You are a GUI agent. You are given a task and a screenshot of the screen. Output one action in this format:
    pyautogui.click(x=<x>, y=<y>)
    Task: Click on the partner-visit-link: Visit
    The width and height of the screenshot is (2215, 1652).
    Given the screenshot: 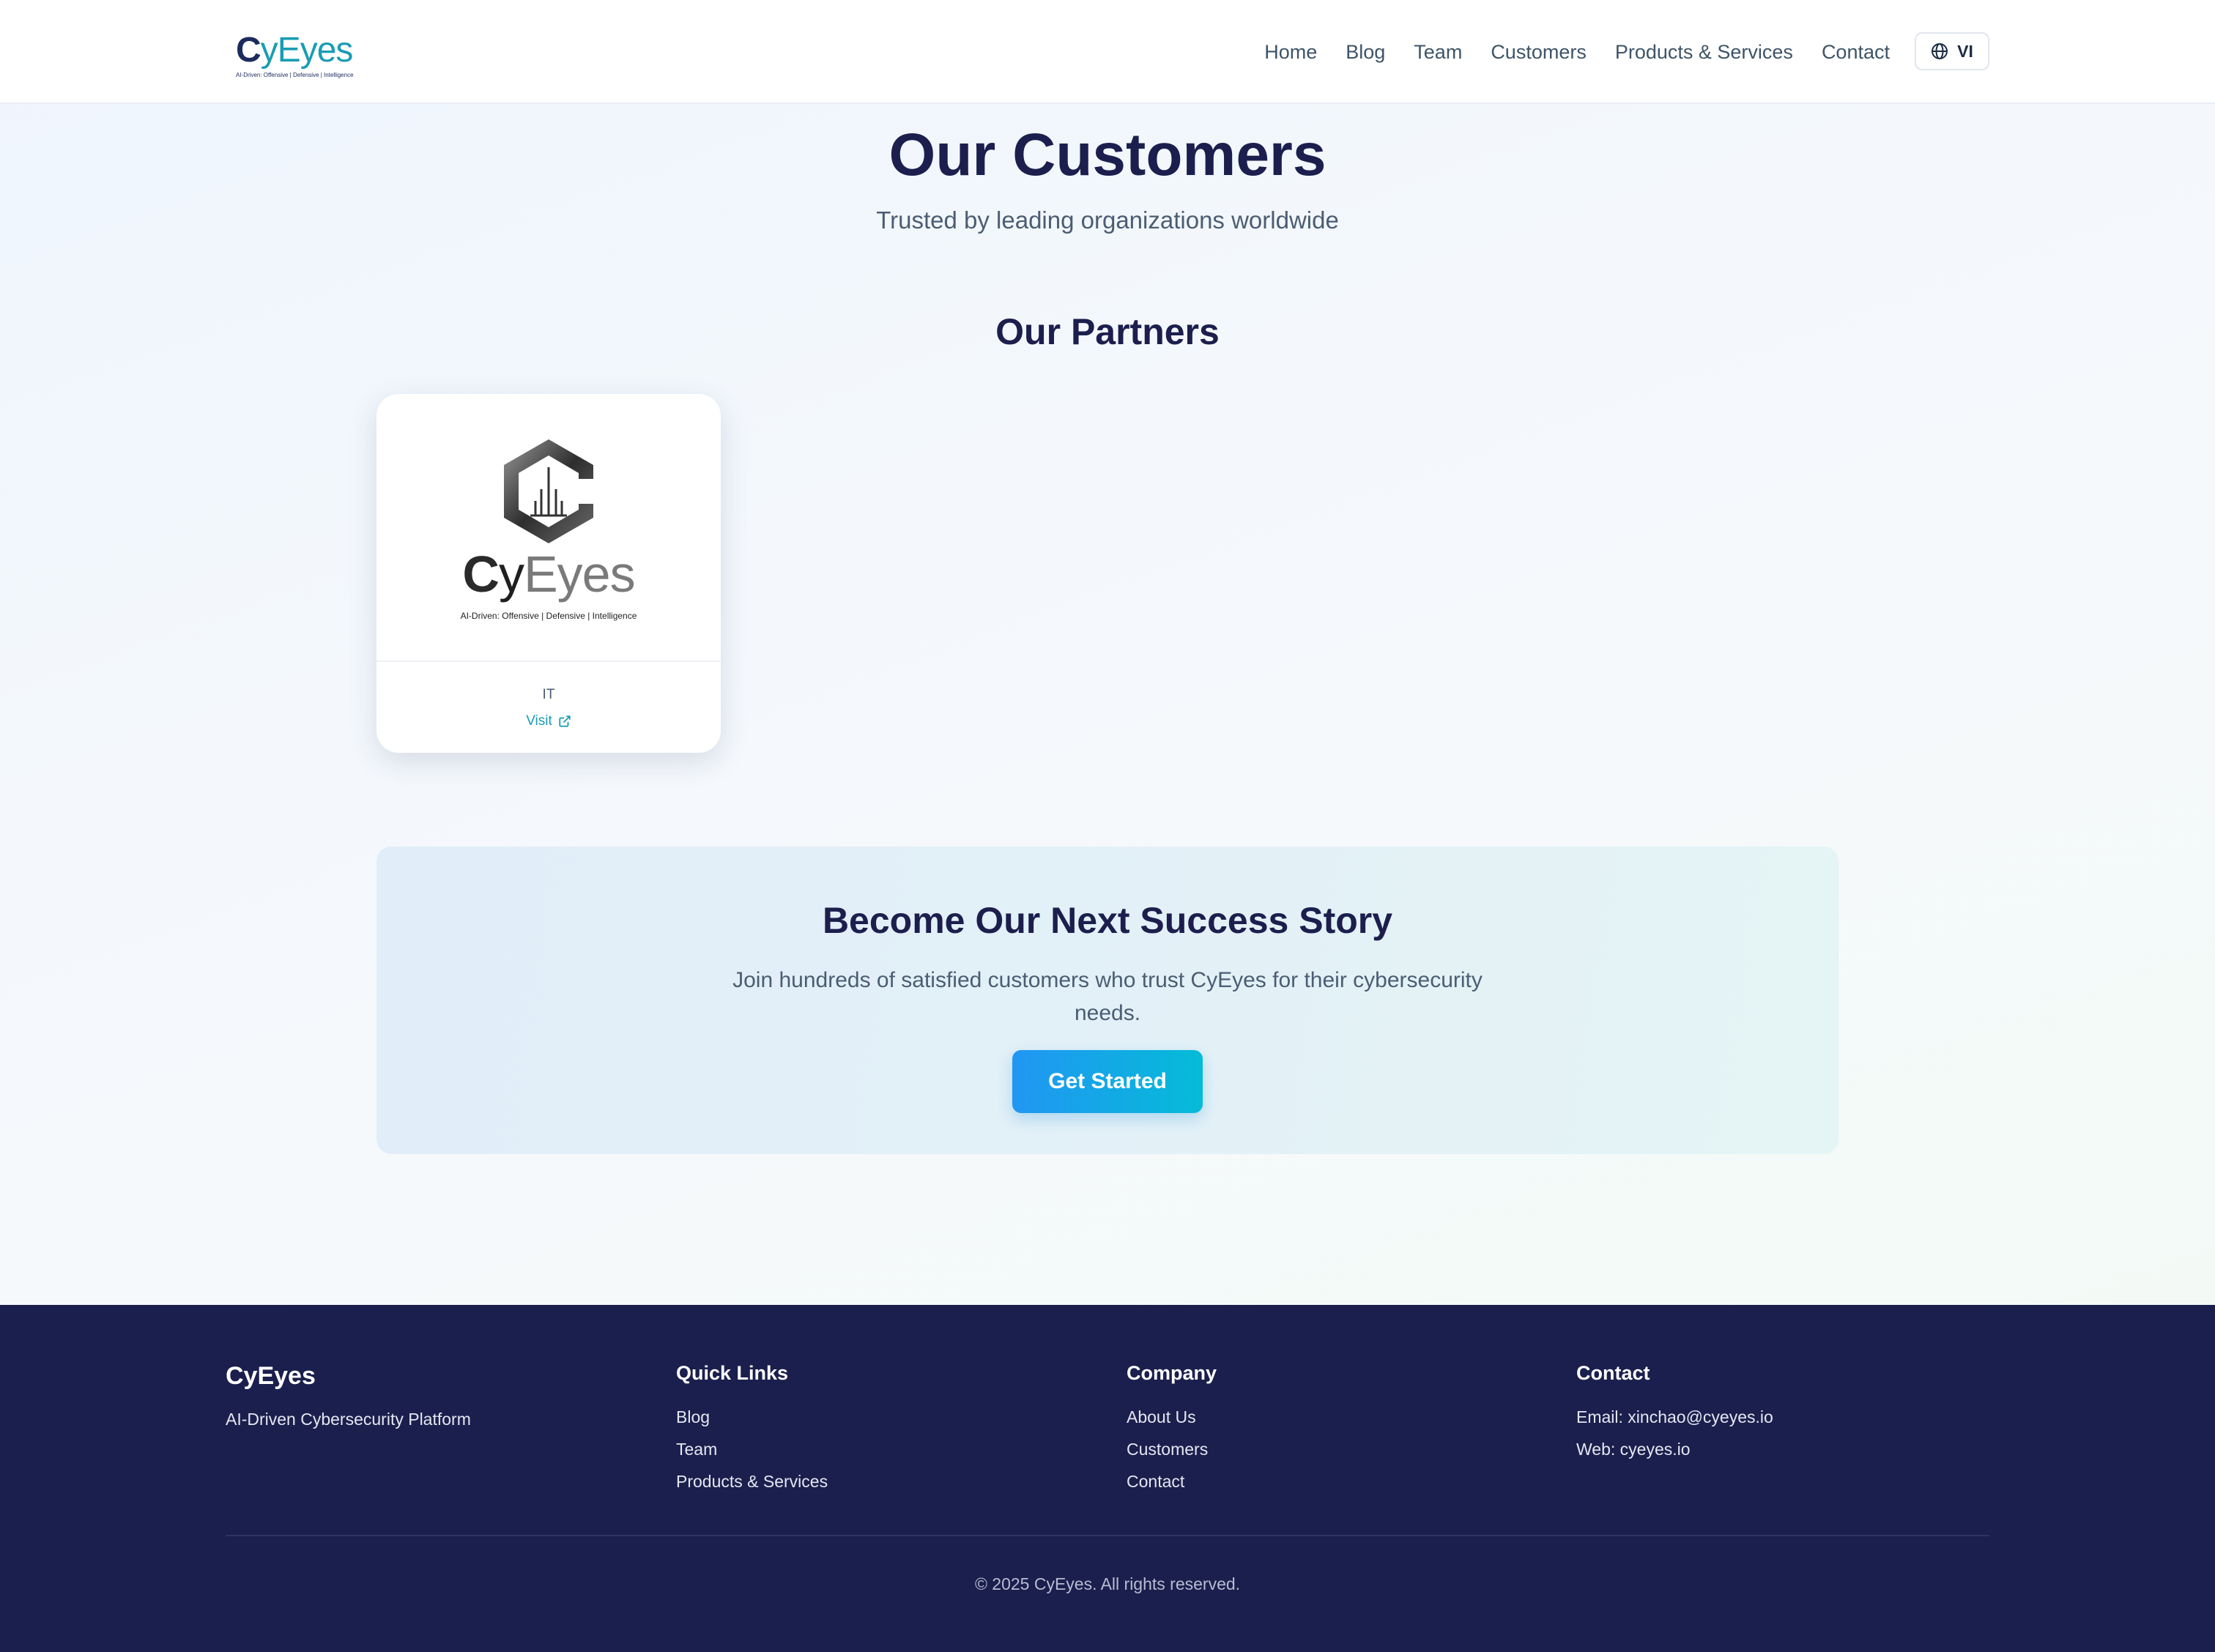 What is the action you would take?
    pyautogui.click(x=548, y=721)
    